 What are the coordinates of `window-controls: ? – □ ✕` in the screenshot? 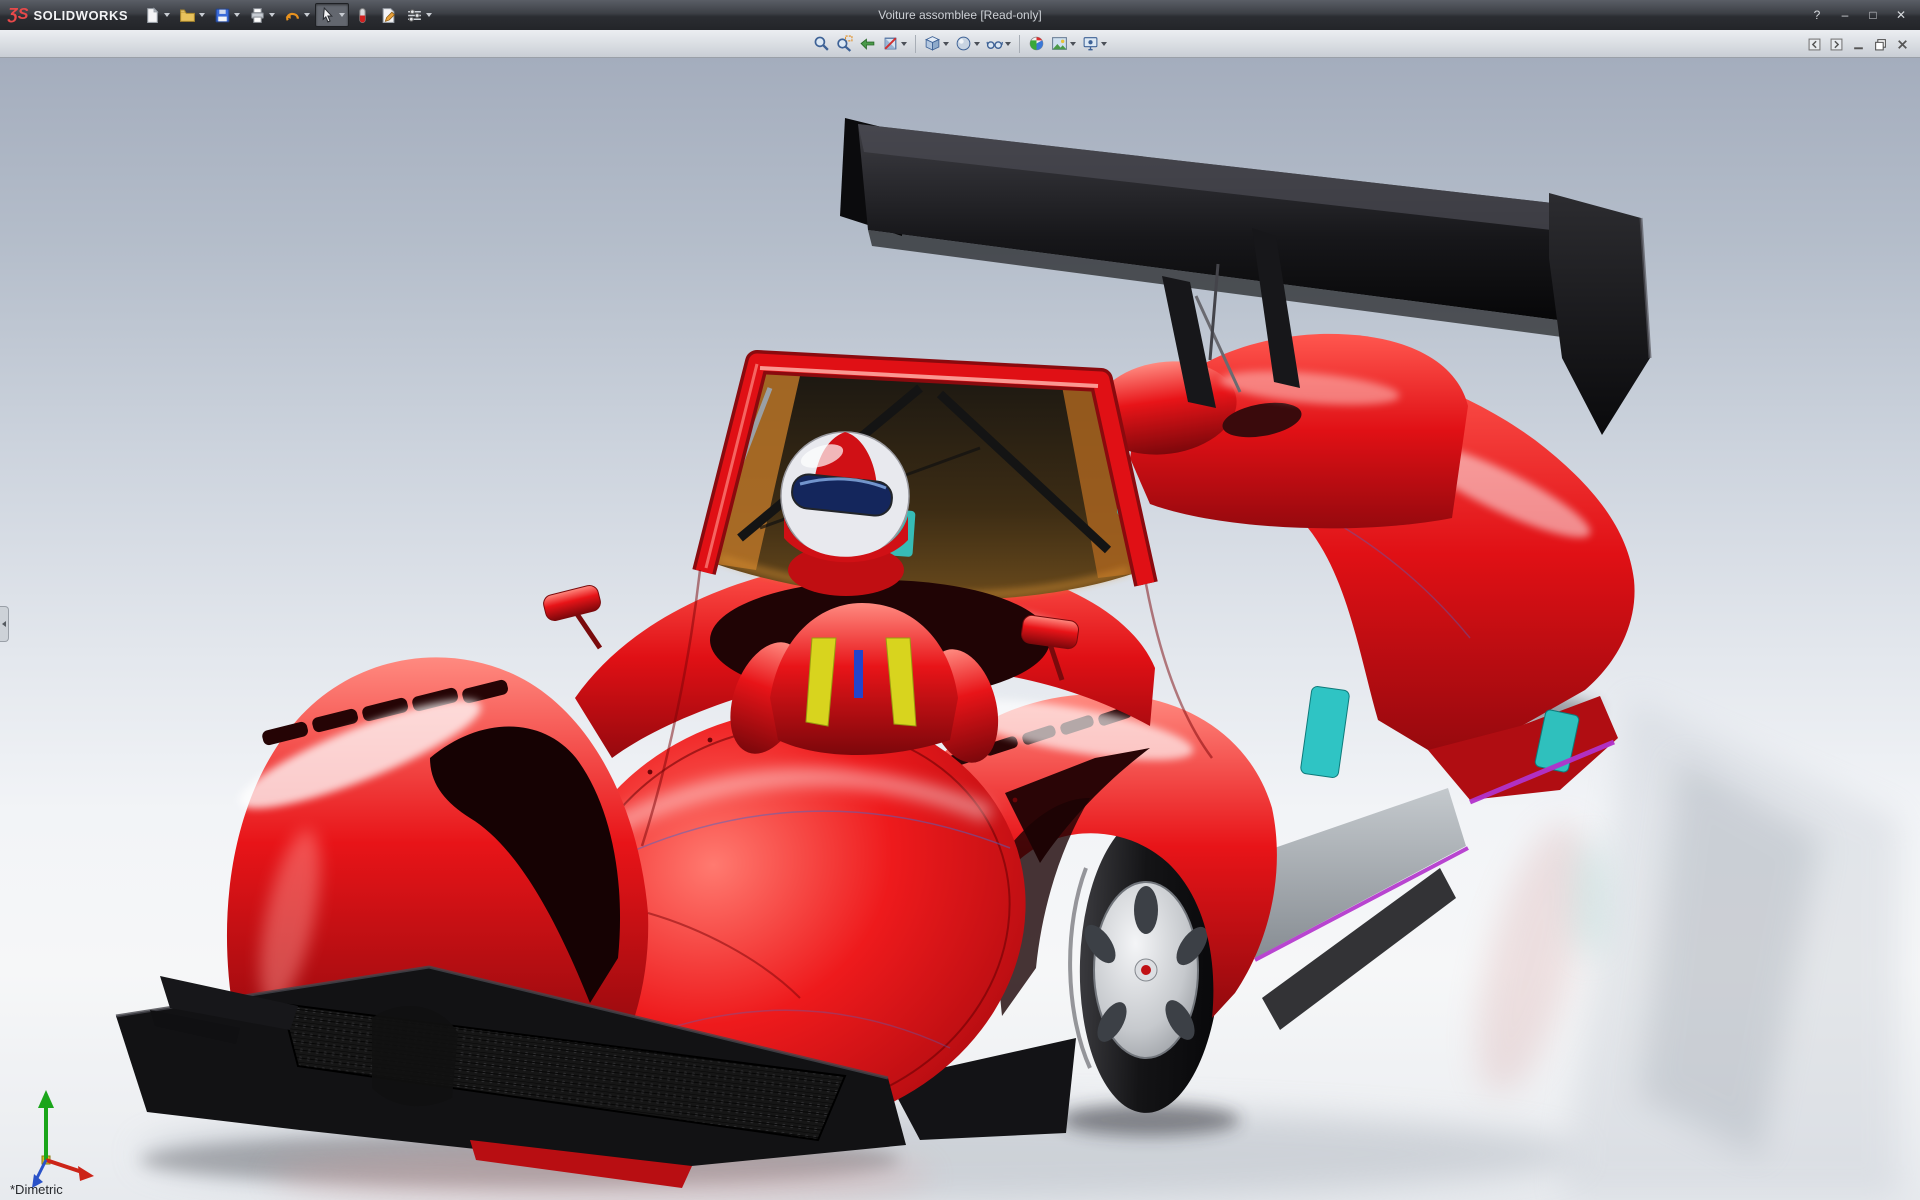 It's located at (1862, 15).